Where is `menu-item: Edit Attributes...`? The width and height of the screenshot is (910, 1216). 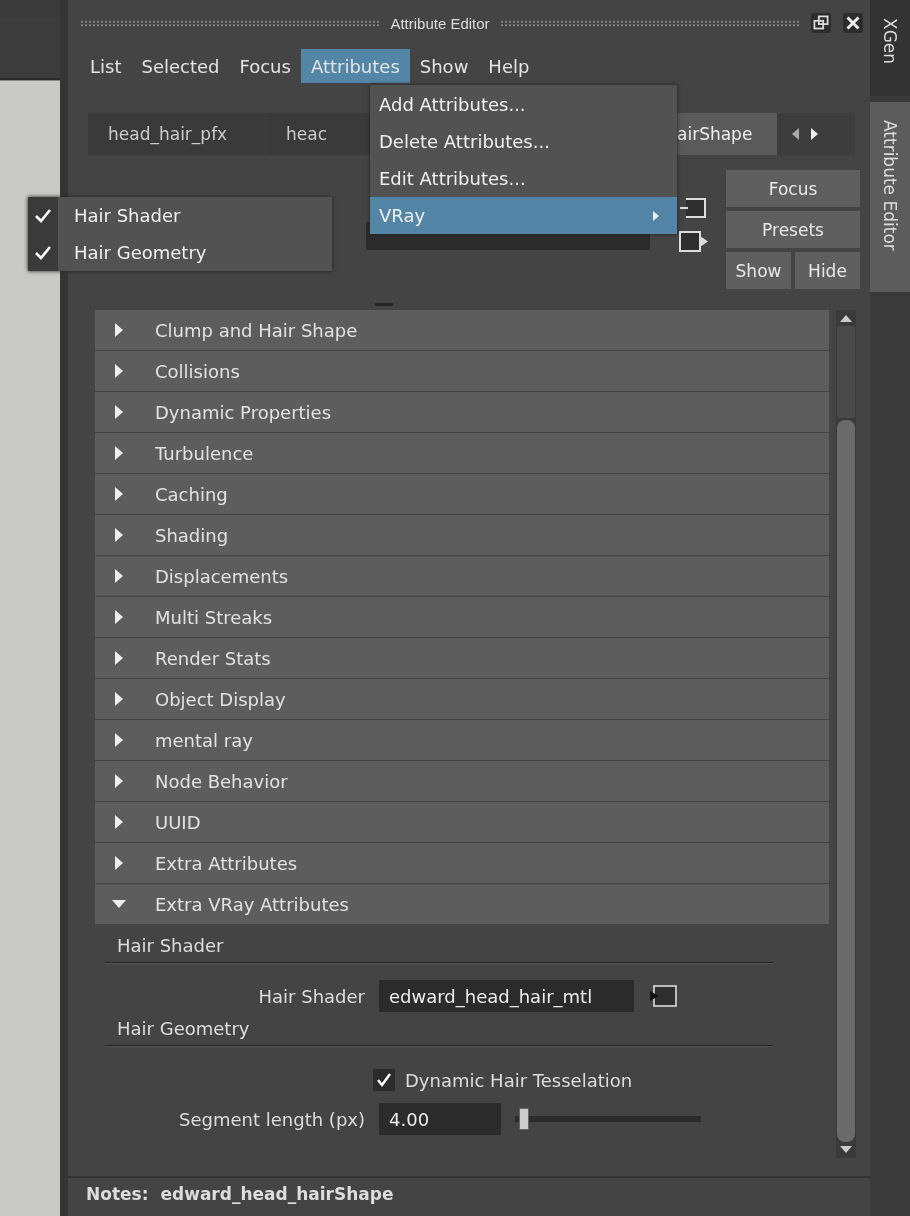
menu-item: Edit Attributes... is located at coordinates (523, 178).